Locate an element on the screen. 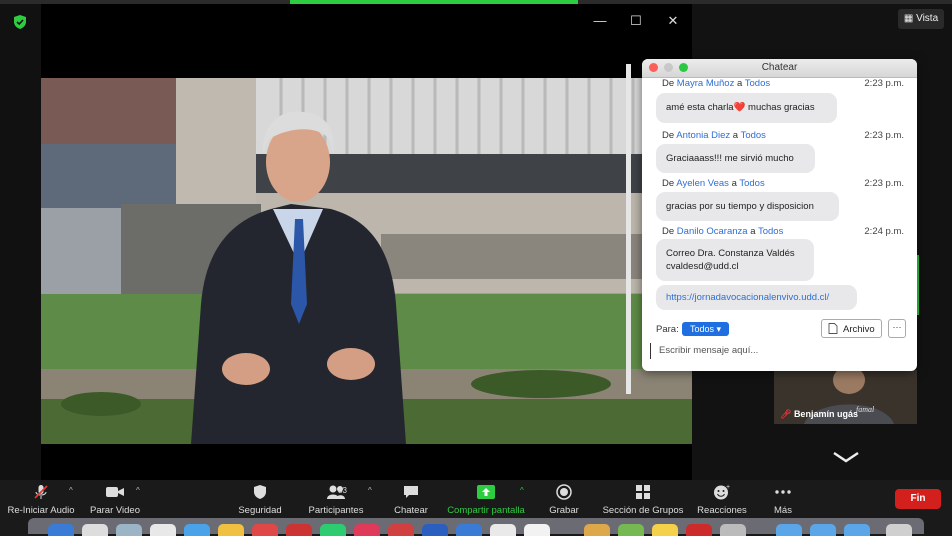  more-options-button: ··· is located at coordinates (897, 328).